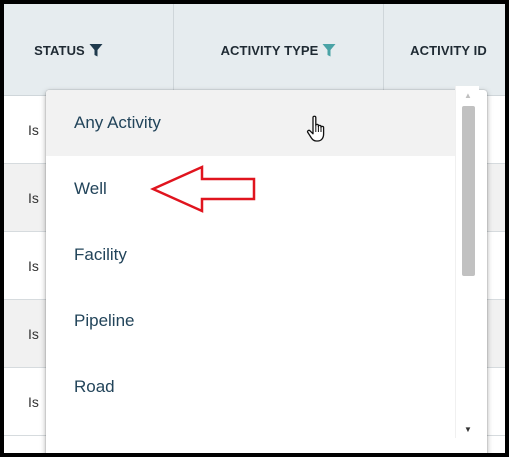 The width and height of the screenshot is (509, 457). I want to click on column-header-activity-type: ACTIVITY TYPE, so click(279, 50).